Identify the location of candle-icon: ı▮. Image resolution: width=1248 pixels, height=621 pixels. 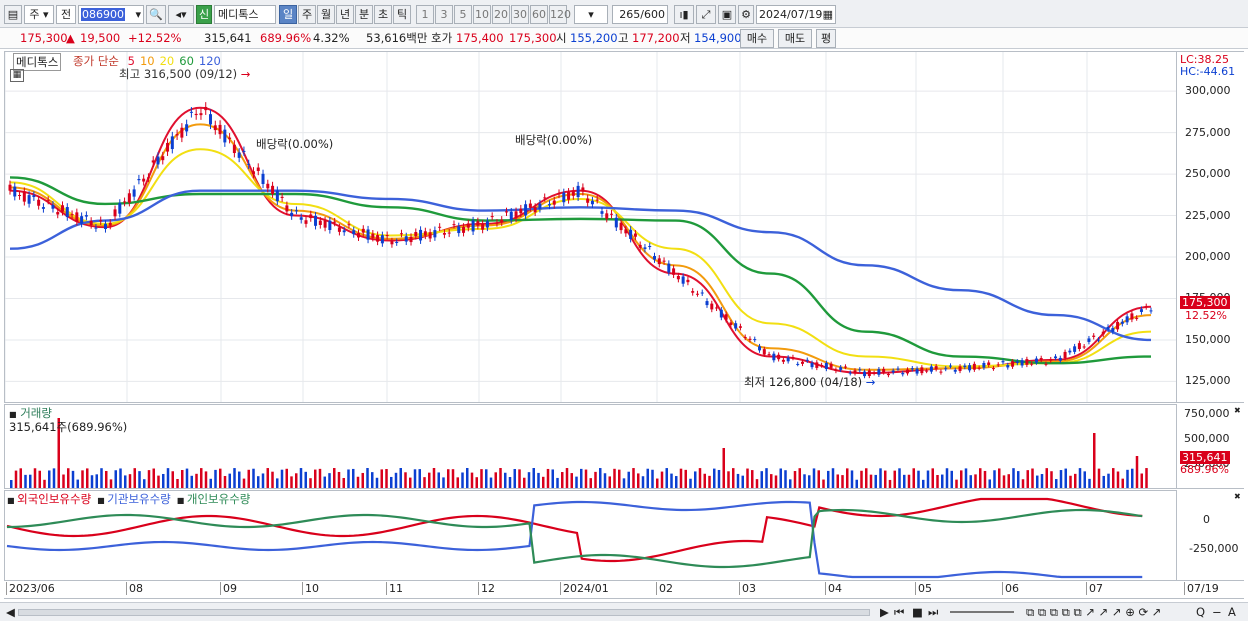
(684, 14).